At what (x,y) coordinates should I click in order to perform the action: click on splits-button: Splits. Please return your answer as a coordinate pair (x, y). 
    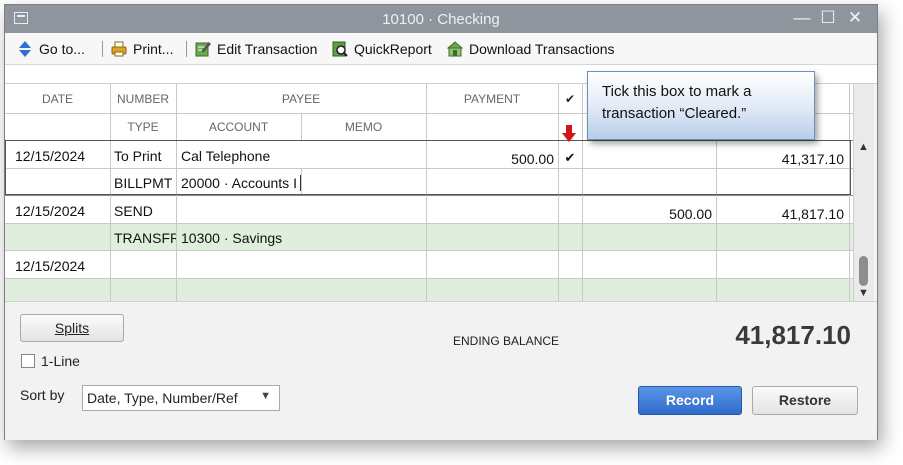
    Looking at the image, I should click on (72, 328).